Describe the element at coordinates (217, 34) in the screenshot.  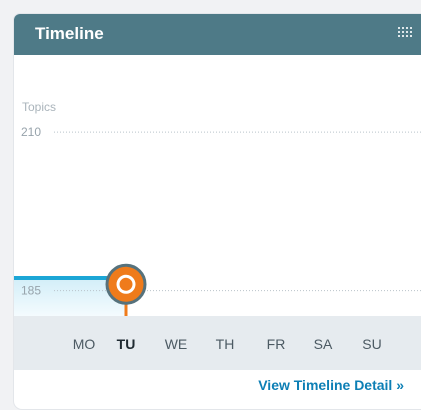
I see `widget-header: Timeline` at that location.